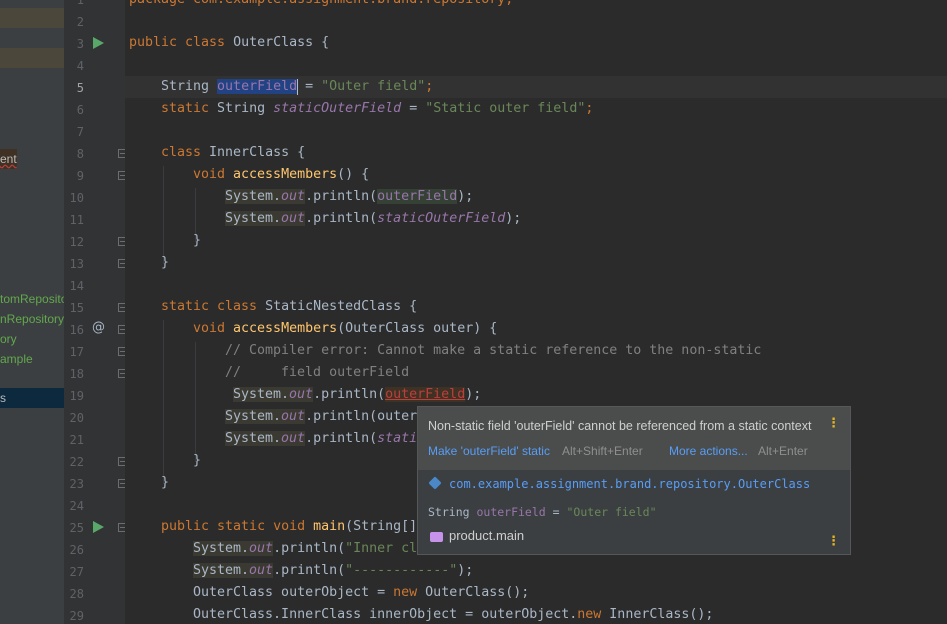  Describe the element at coordinates (373, 218) in the screenshot. I see `code-line-11: System.out.println(staticOuterField);` at that location.